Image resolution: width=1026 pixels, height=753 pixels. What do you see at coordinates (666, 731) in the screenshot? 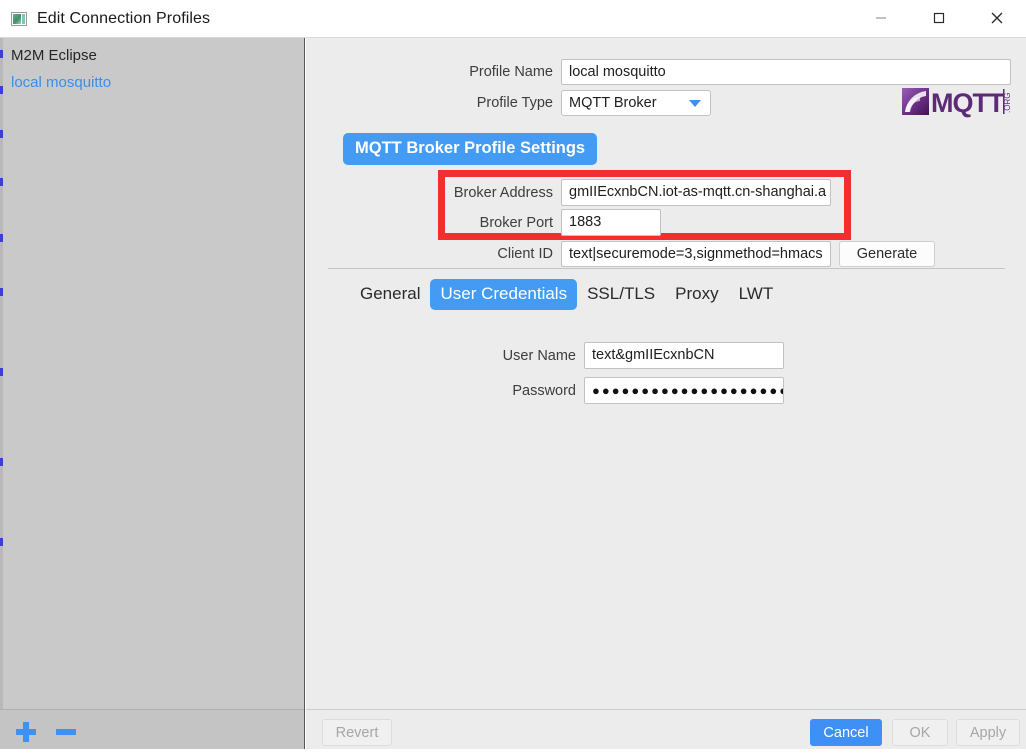
I see `dialog-footer: Revert Cancel OK Apply` at bounding box center [666, 731].